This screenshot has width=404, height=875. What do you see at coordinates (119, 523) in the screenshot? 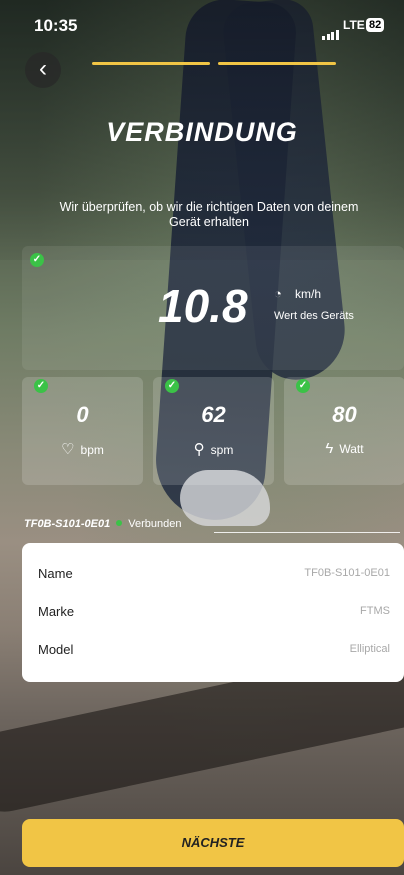
I see `connected-dot-icon` at bounding box center [119, 523].